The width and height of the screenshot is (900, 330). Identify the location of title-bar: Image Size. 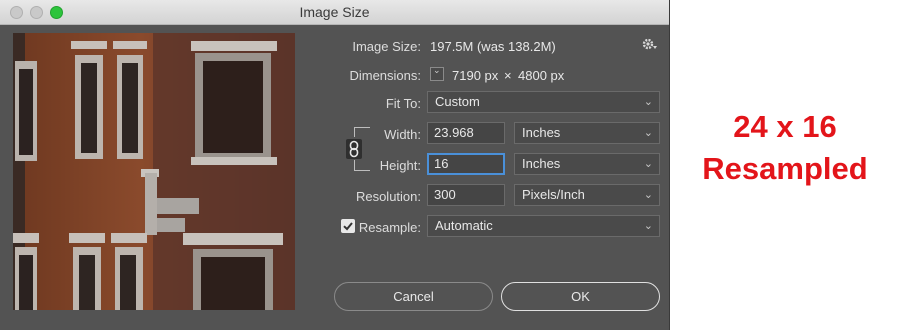
(334, 12).